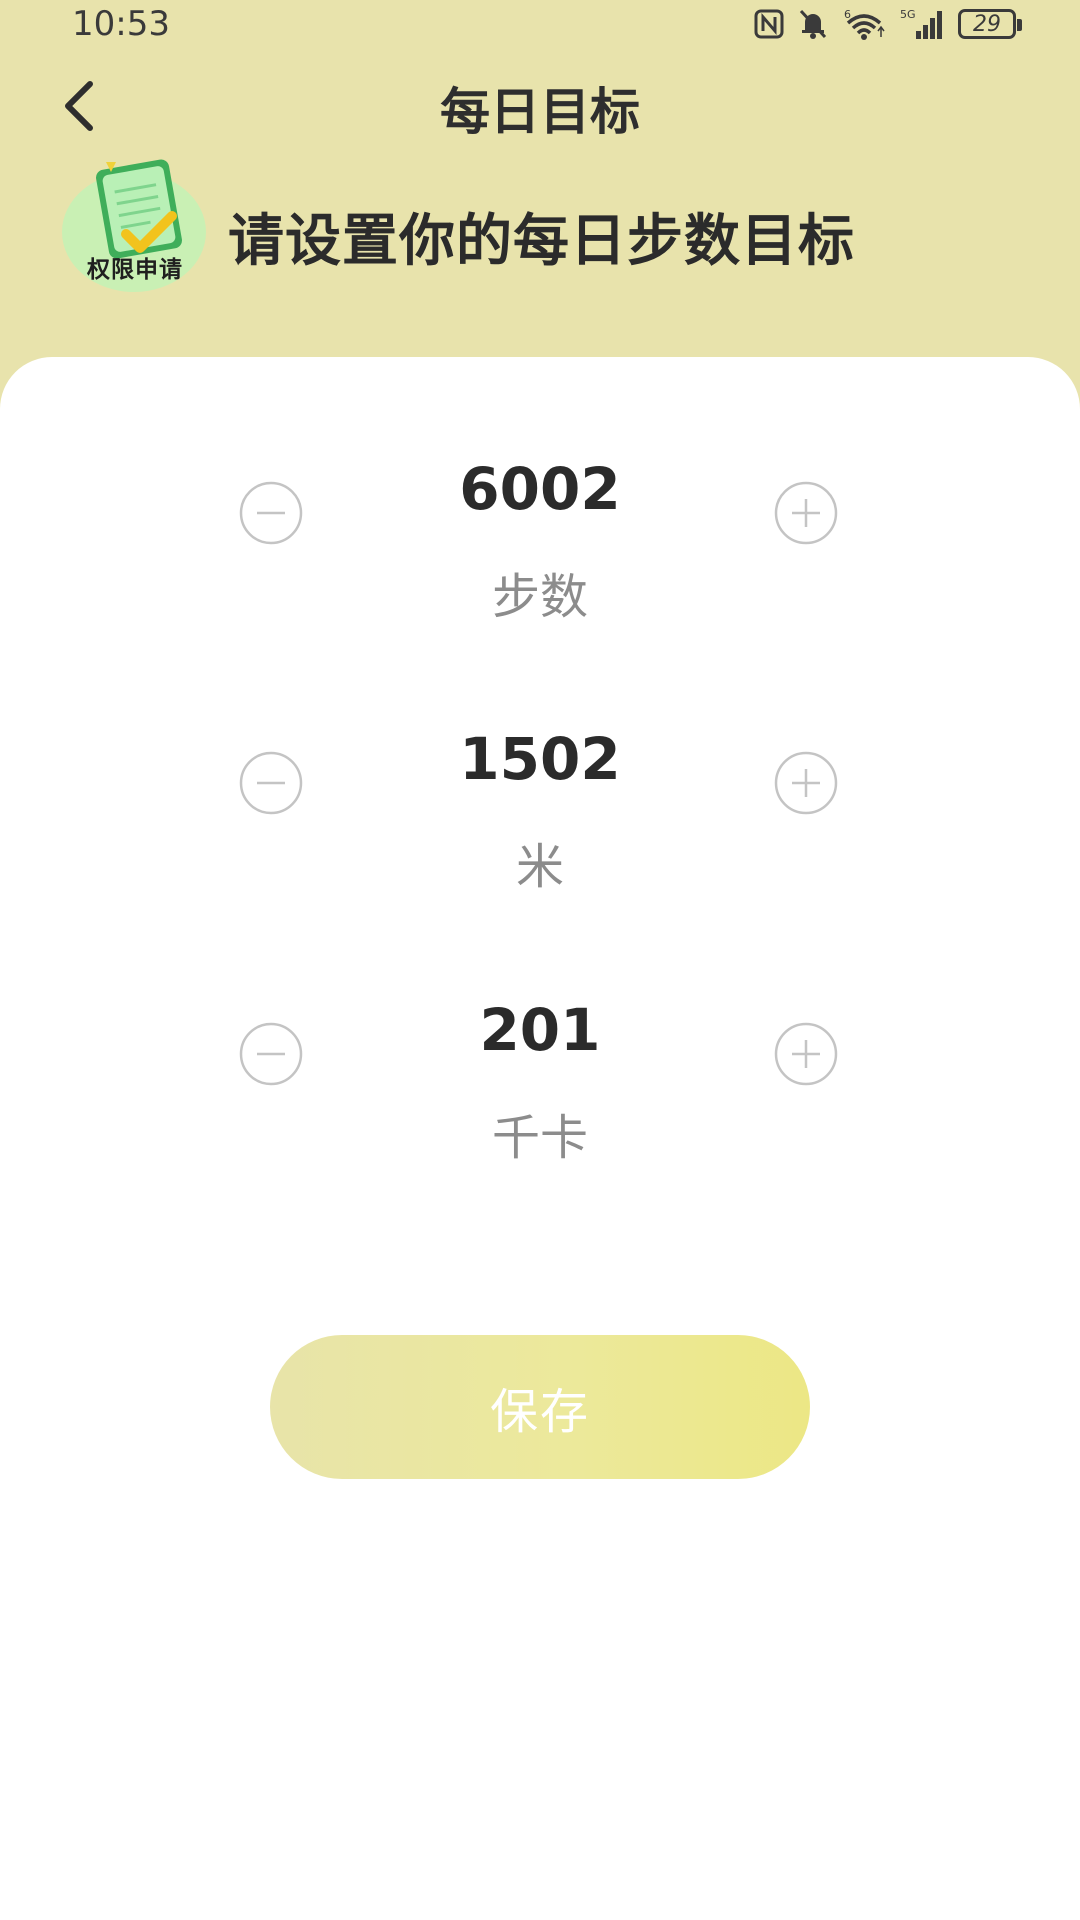 The image size is (1080, 1920). I want to click on prompt-text: 请设置你的每日步数目标, so click(541, 241).